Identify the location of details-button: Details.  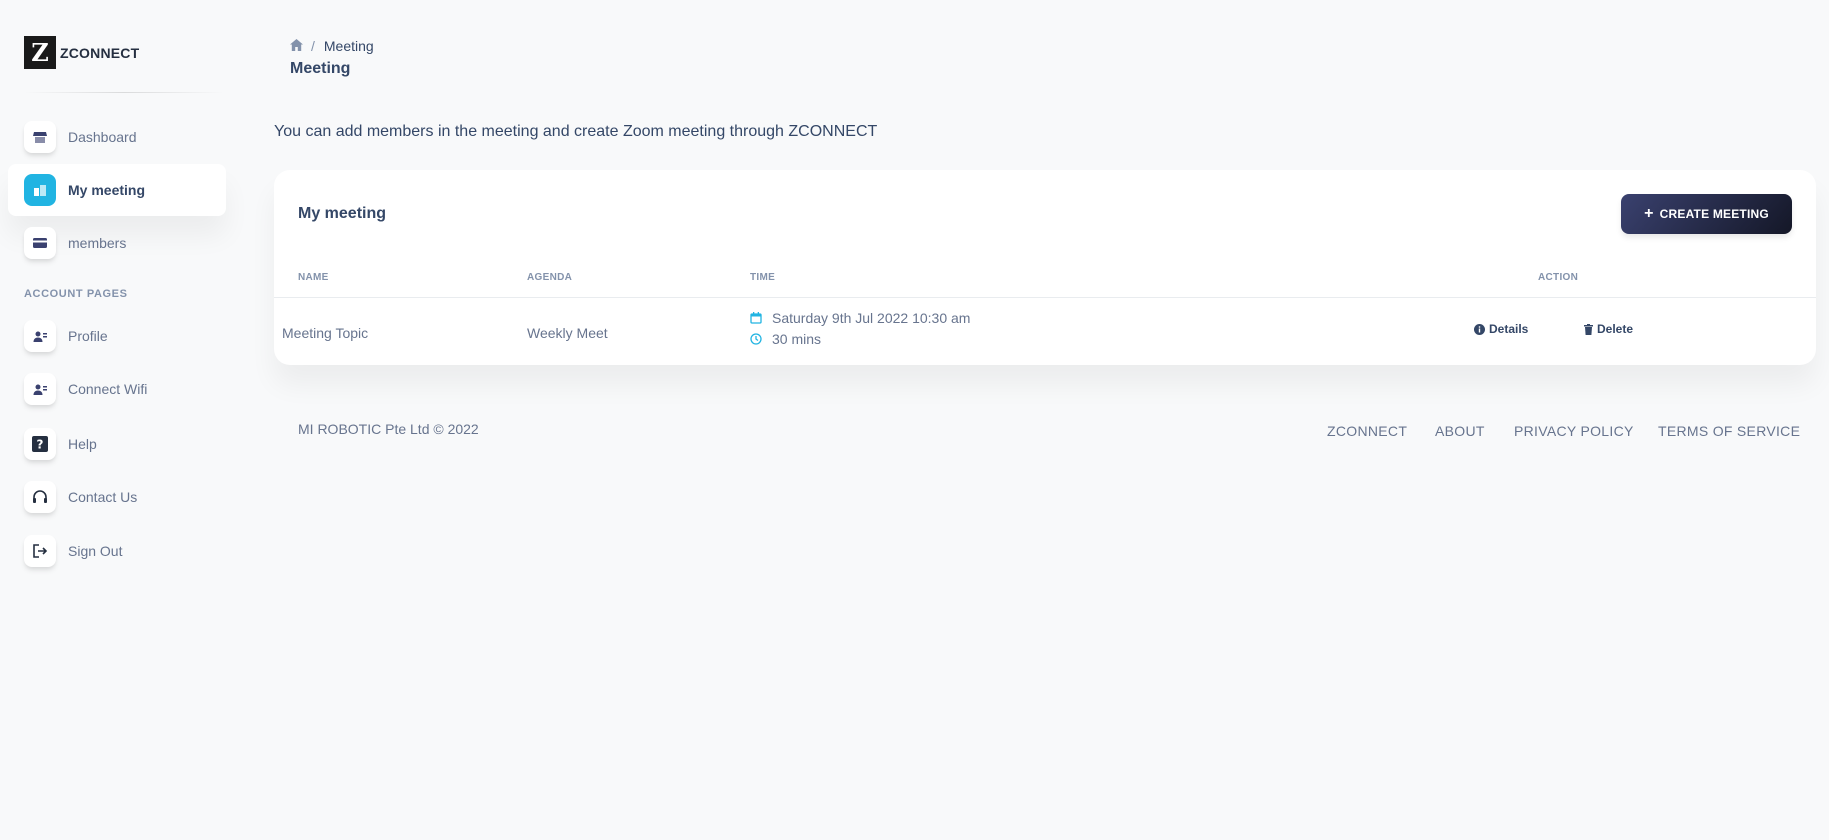
(1501, 329).